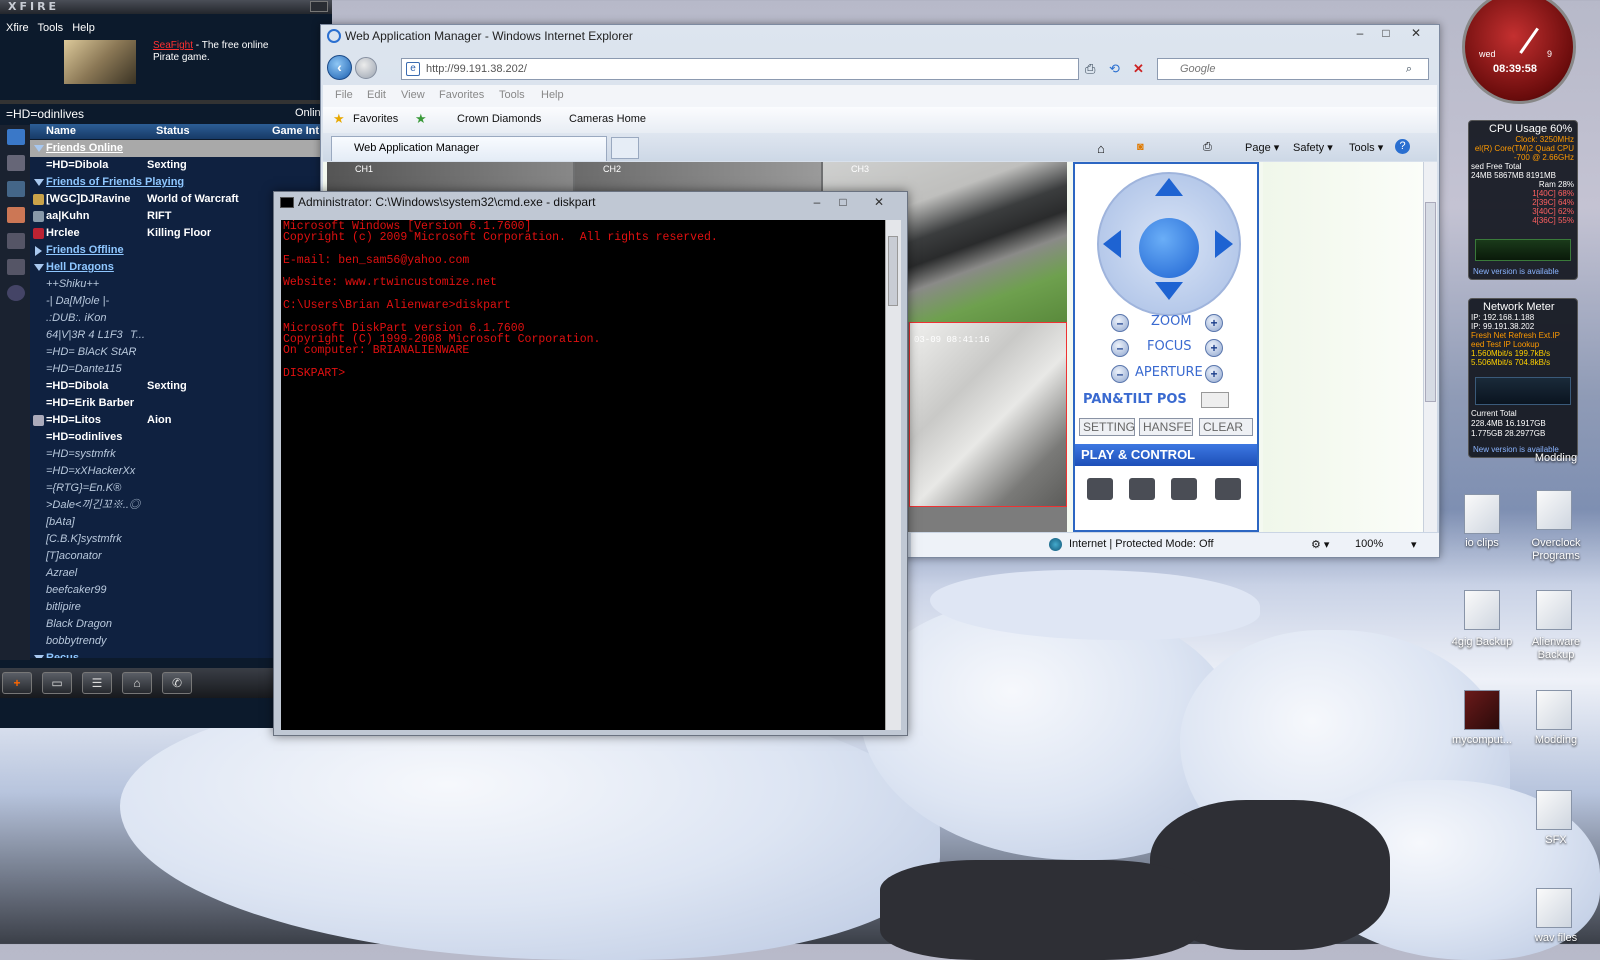  Describe the element at coordinates (61, 131) in the screenshot. I see `column-name: Name` at that location.